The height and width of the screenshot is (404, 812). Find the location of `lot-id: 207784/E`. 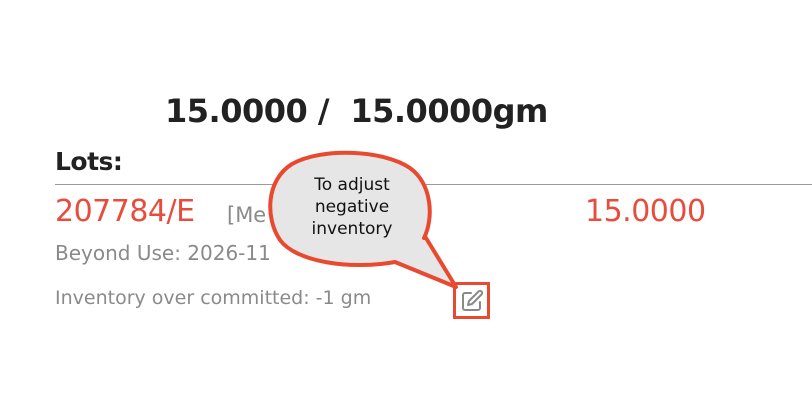

lot-id: 207784/E is located at coordinates (125, 211).